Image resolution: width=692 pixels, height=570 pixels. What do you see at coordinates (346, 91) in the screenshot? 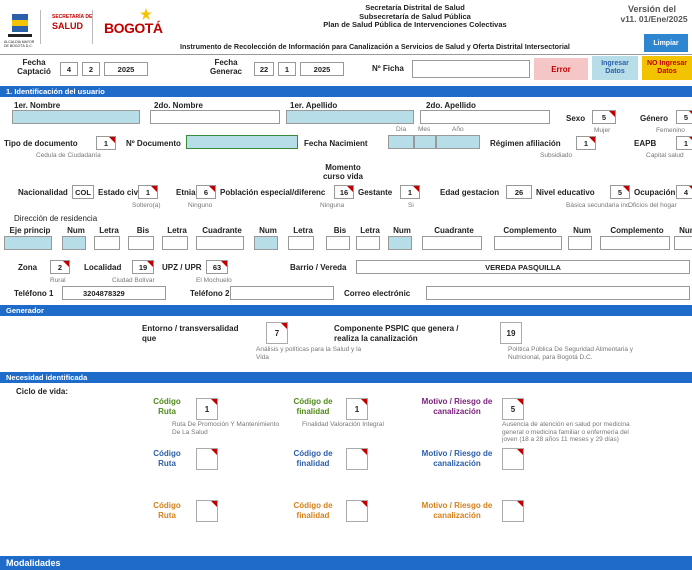
I see `section-identificacion: 1. Identificación del usuario` at bounding box center [346, 91].